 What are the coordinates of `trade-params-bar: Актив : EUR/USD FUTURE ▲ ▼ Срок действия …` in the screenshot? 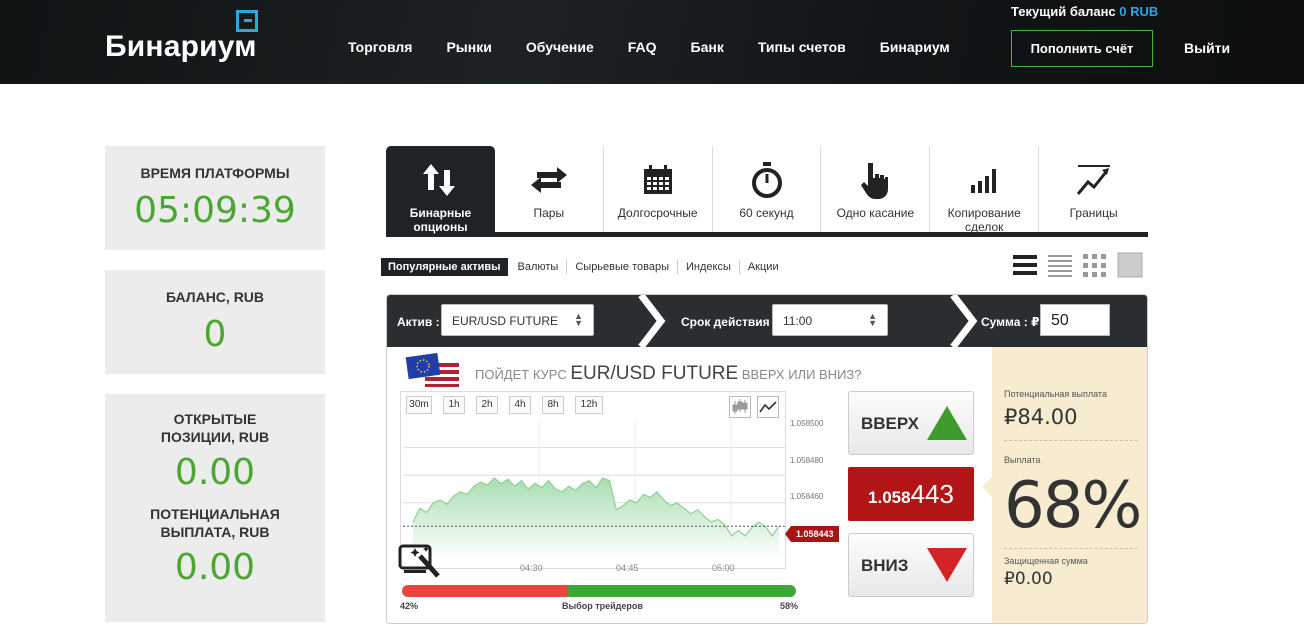 It's located at (767, 321).